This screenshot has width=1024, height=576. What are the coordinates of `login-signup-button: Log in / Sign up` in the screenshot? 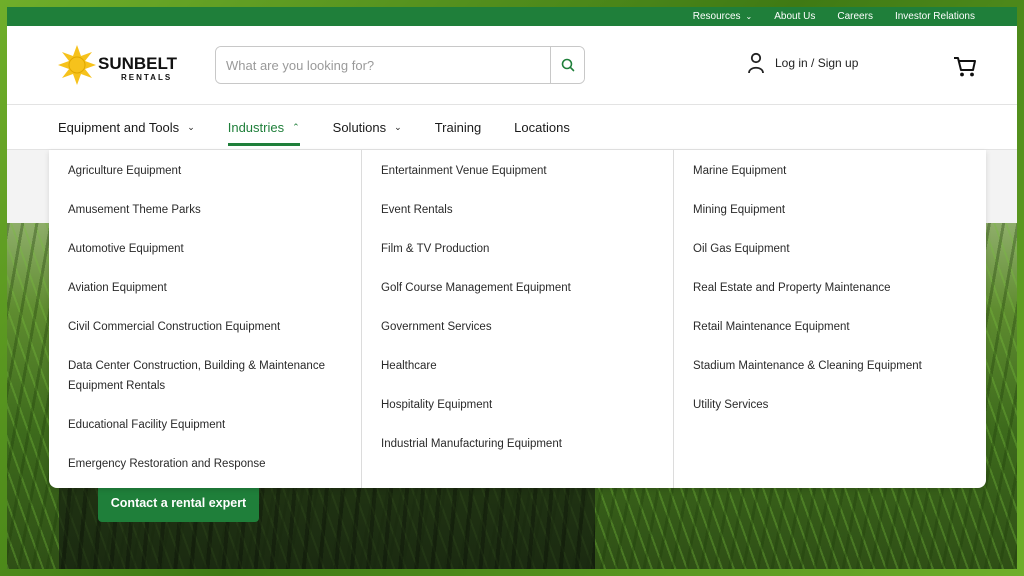 It's located at (802, 63).